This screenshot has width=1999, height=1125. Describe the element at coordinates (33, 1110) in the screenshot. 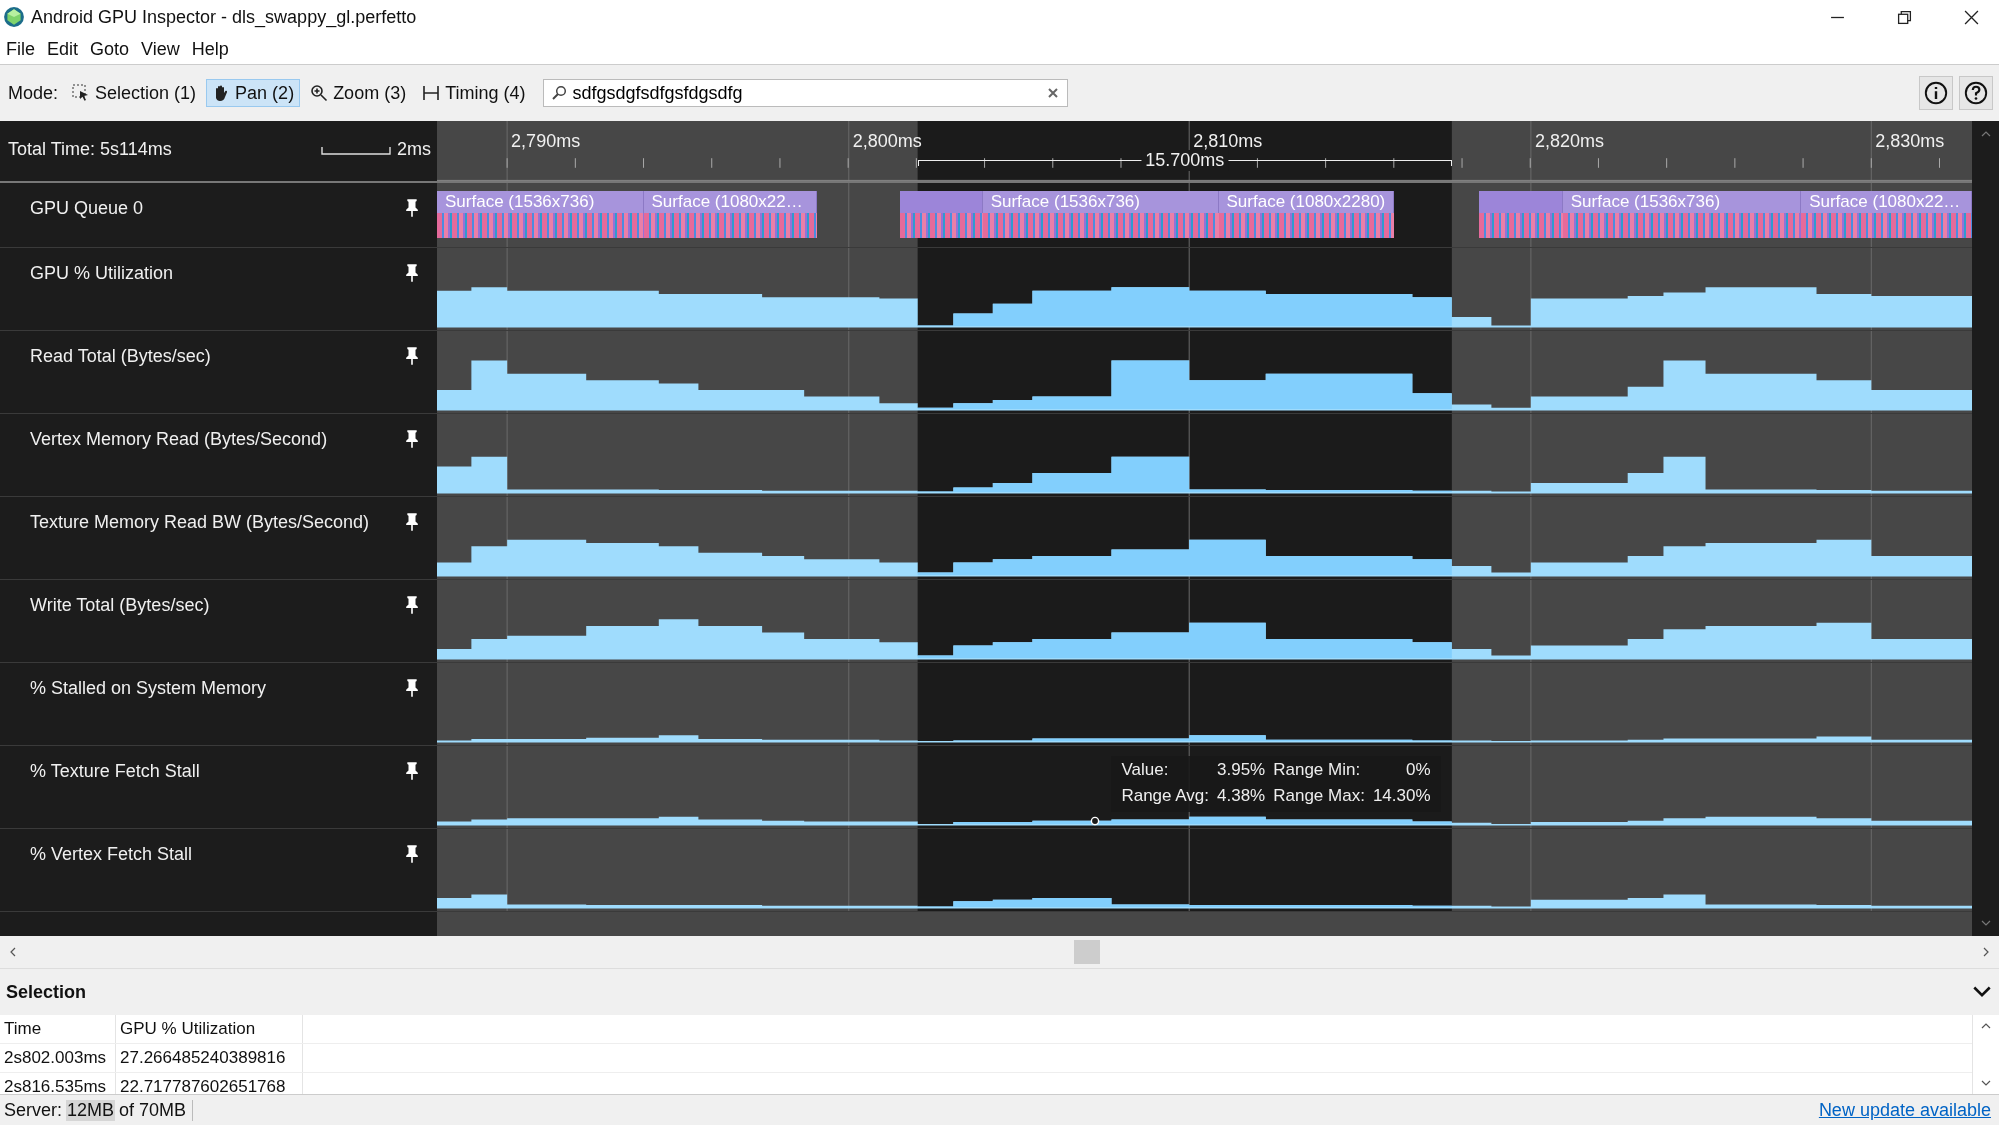

I see `server-label: Server:` at that location.